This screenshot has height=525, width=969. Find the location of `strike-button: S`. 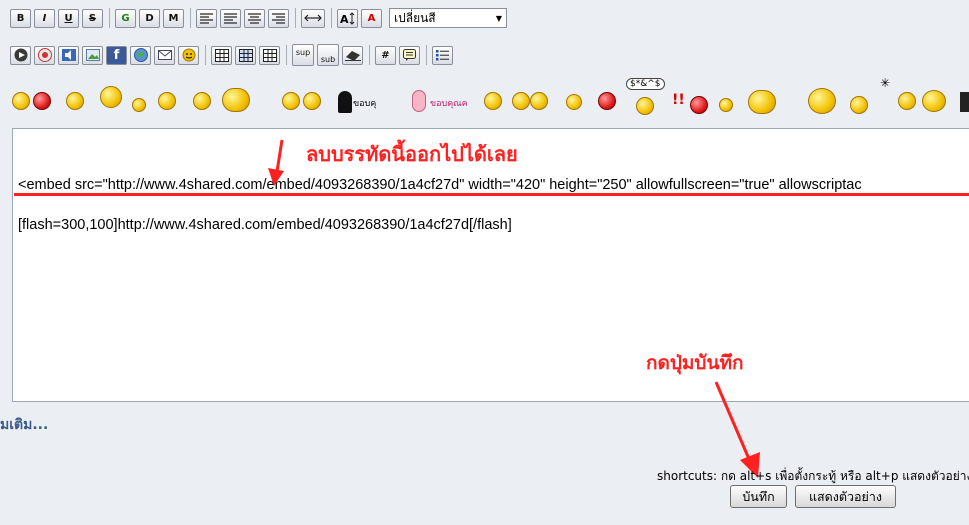

strike-button: S is located at coordinates (92, 18).